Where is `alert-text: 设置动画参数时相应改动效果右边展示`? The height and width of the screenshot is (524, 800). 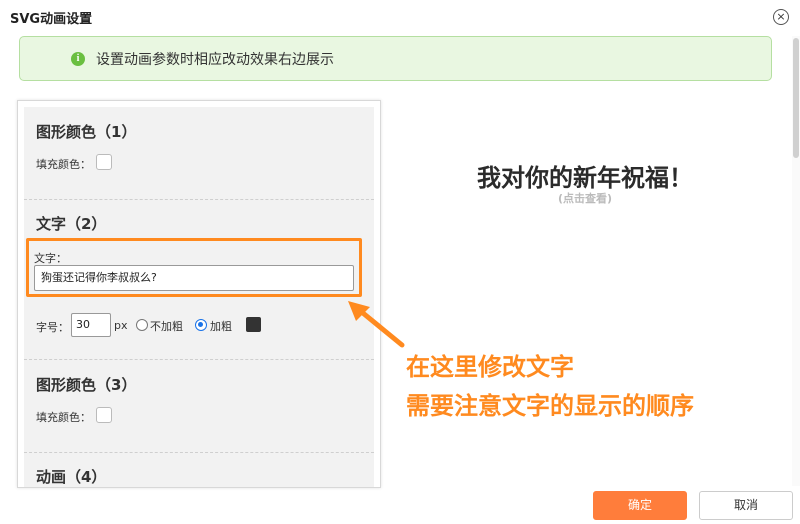 alert-text: 设置动画参数时相应改动效果右边展示 is located at coordinates (215, 59).